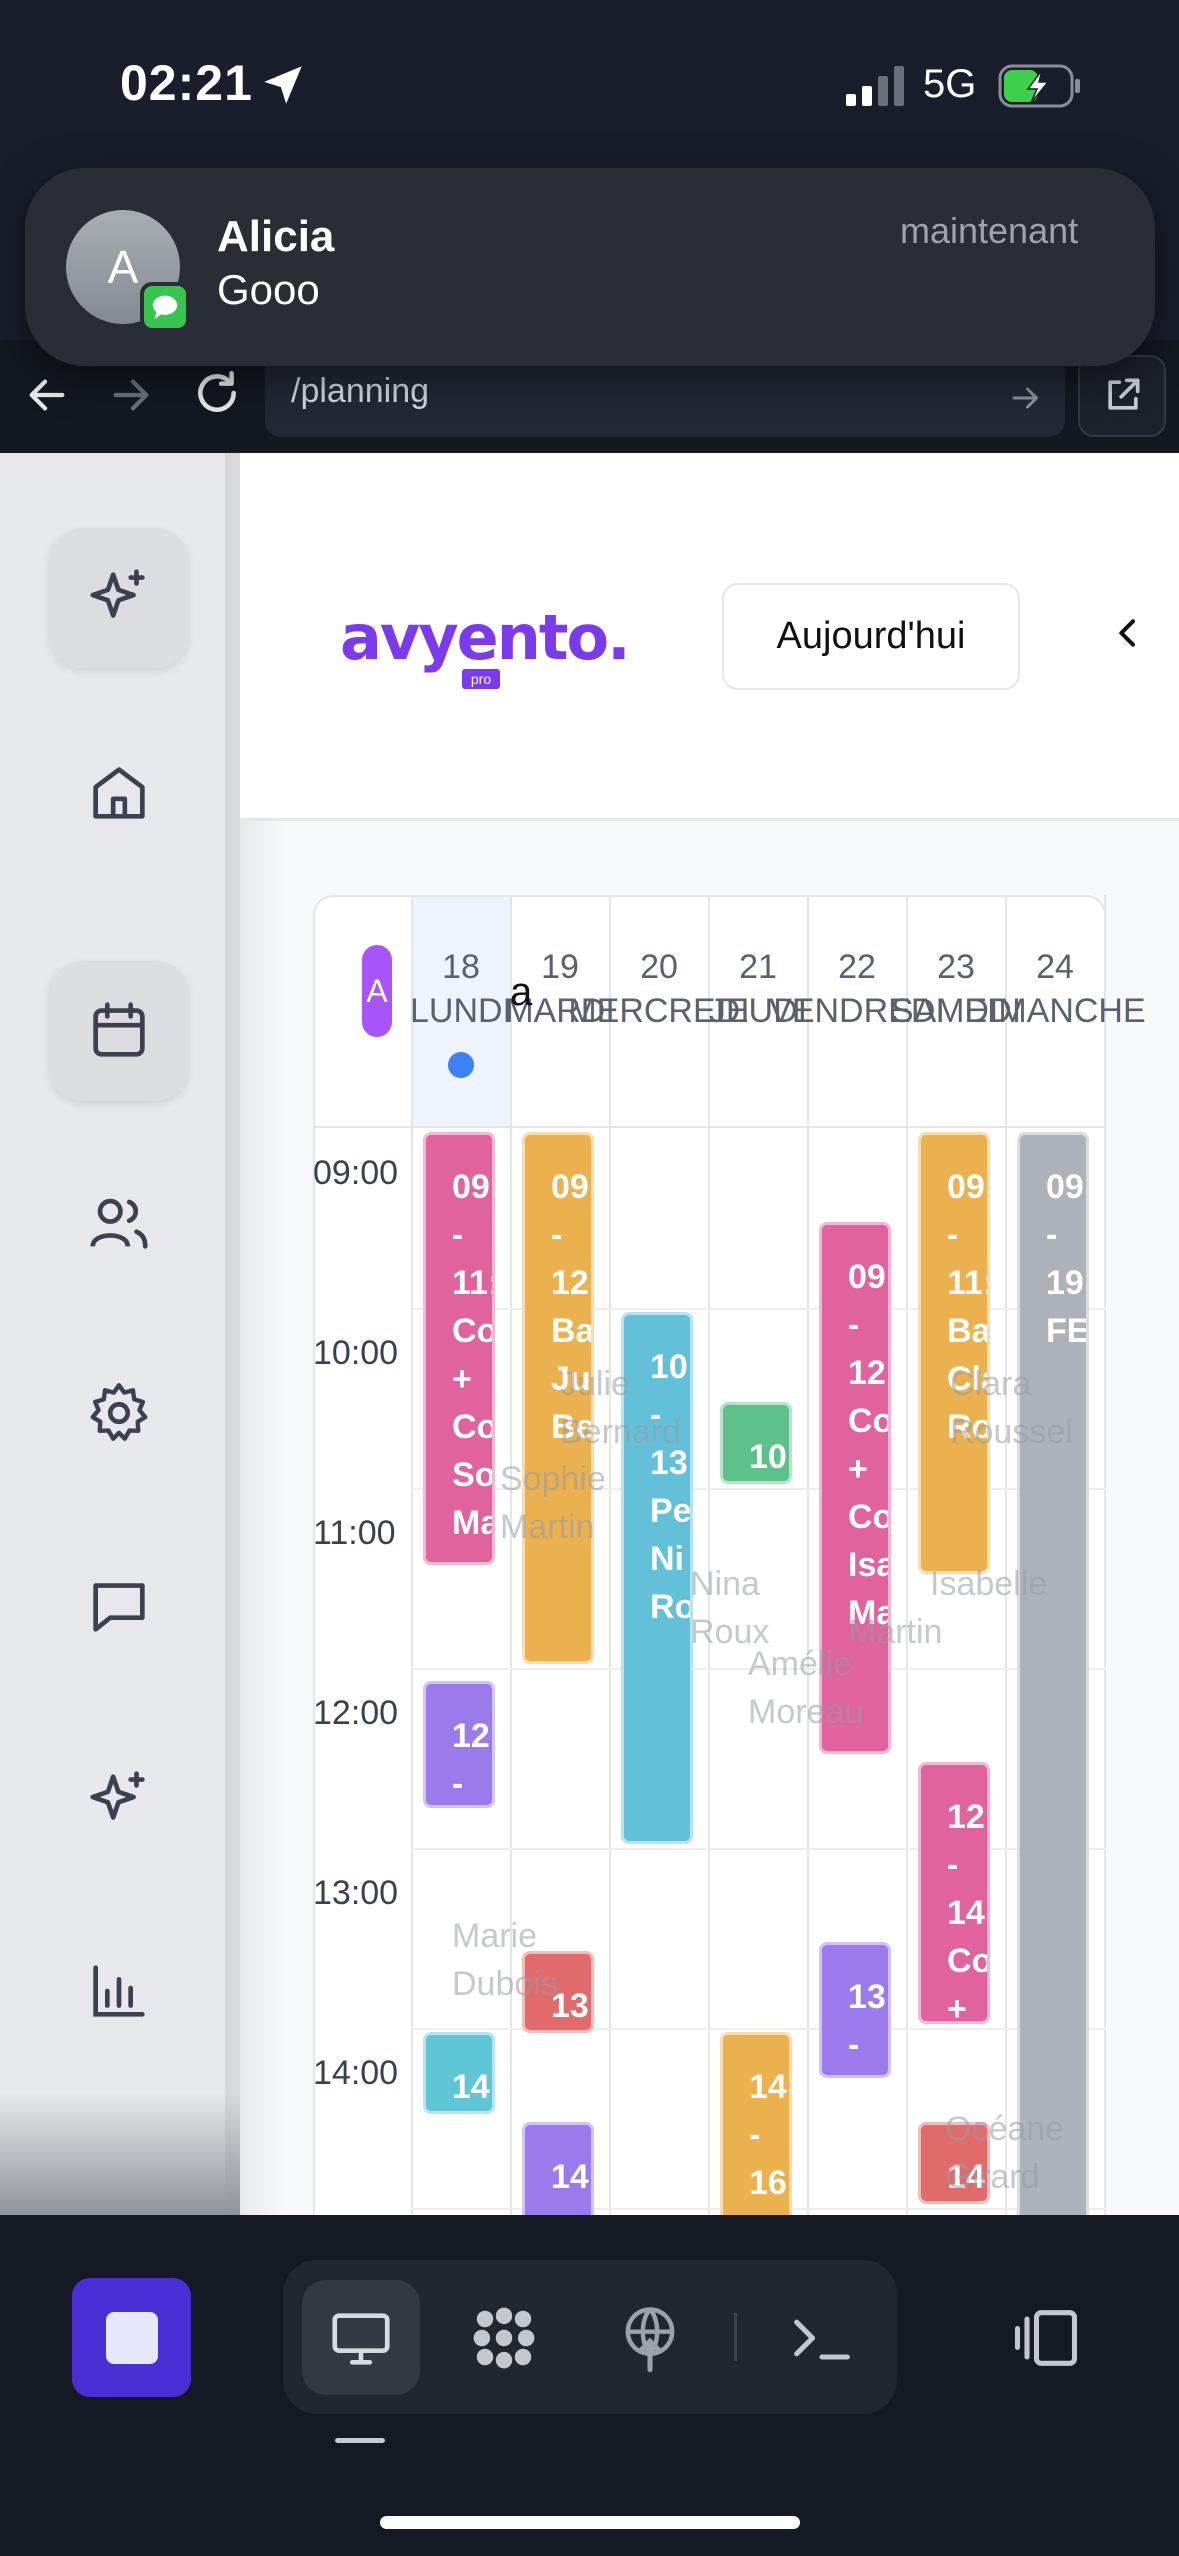  Describe the element at coordinates (954, 1893) in the screenshot. I see `appointment-block: 12-14 Co +` at that location.